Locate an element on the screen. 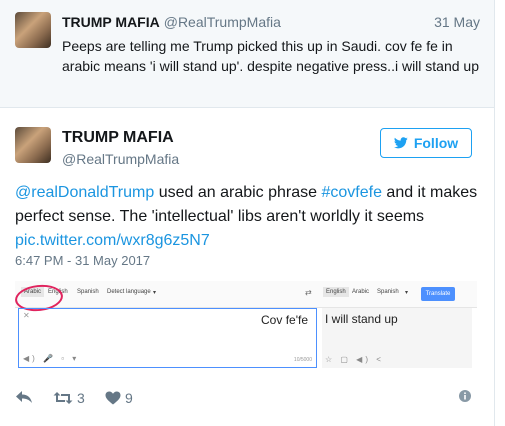 The height and width of the screenshot is (426, 505). retweet-button: 3 is located at coordinates (69, 398).